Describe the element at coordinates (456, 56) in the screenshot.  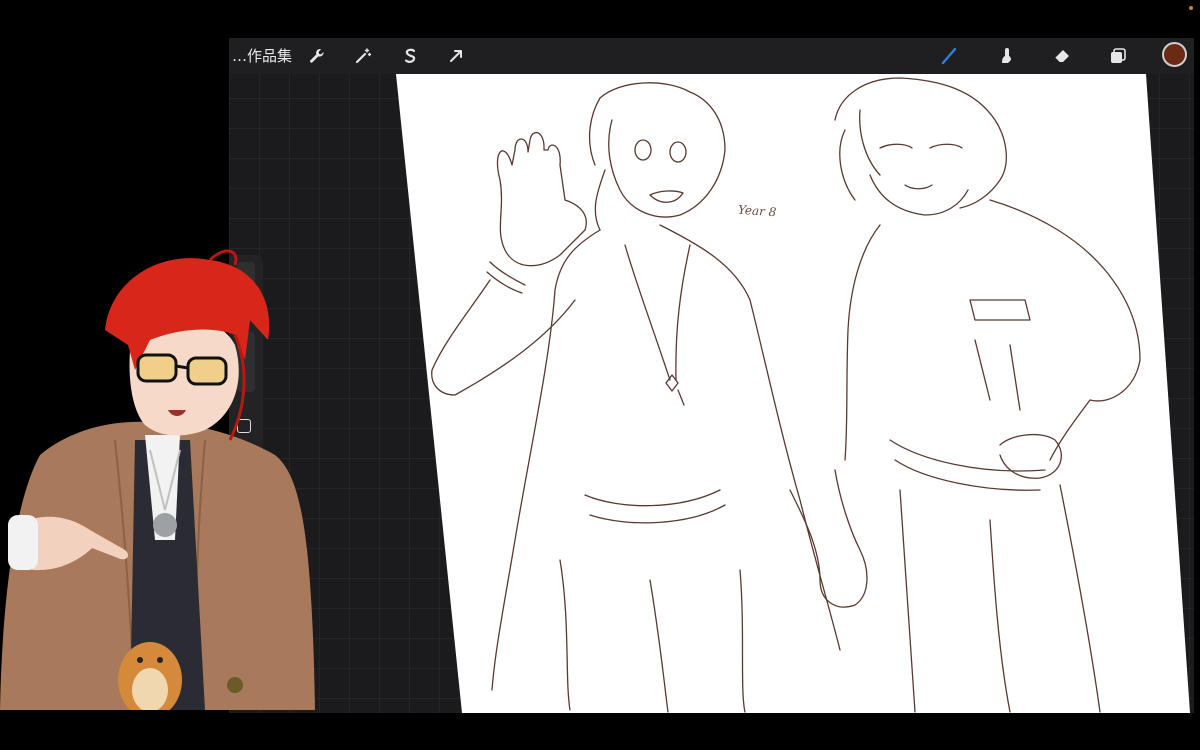
I see `transform-arrow-icon` at that location.